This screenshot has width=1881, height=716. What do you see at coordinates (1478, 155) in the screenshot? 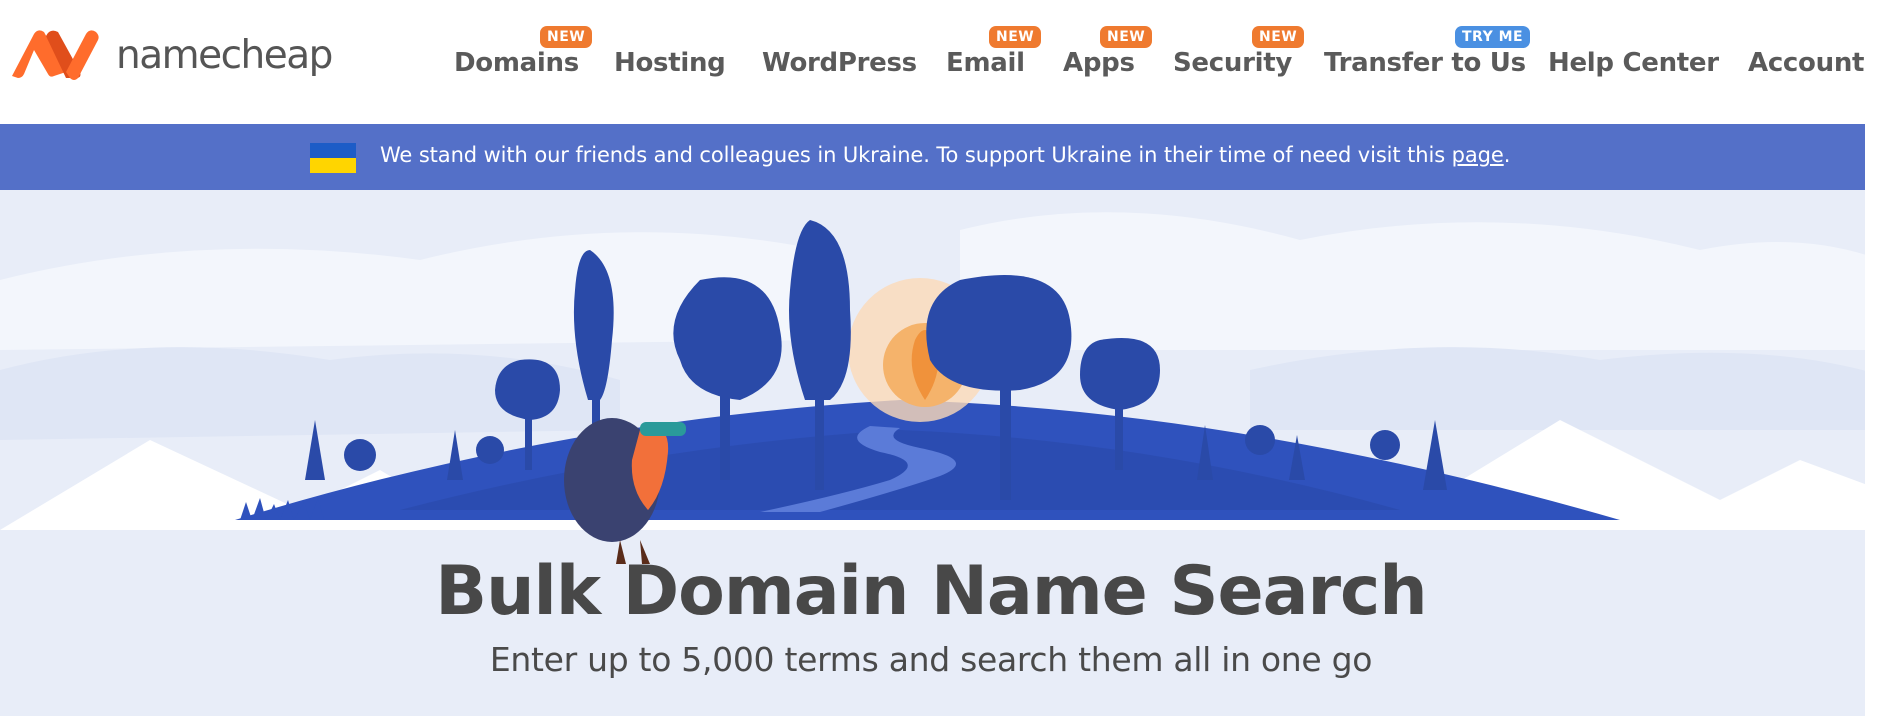
I see `banner-page-link: page` at bounding box center [1478, 155].